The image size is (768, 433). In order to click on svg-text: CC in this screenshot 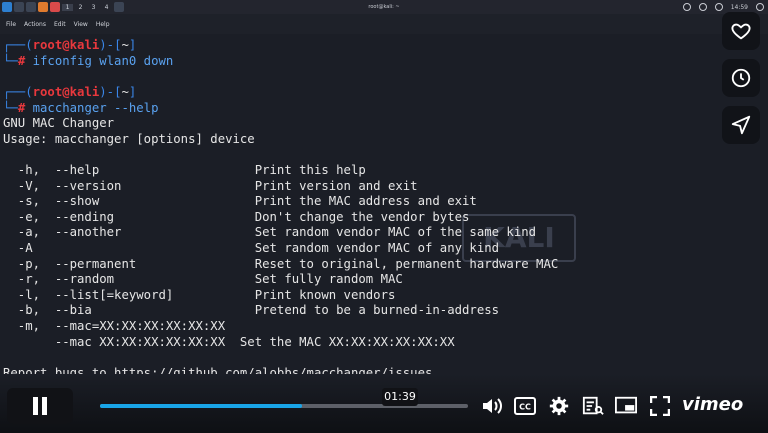, I will do `click(525, 407)`.